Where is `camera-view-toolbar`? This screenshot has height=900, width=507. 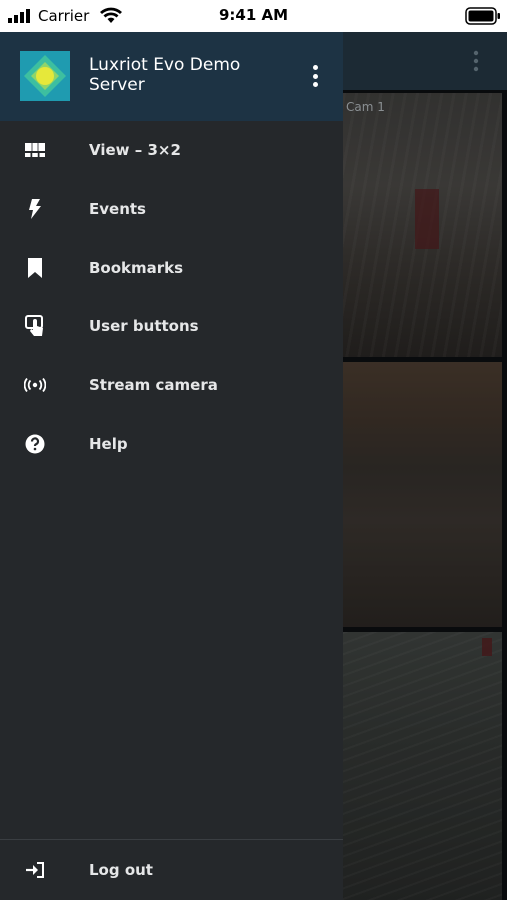
camera-view-toolbar is located at coordinates (425, 61).